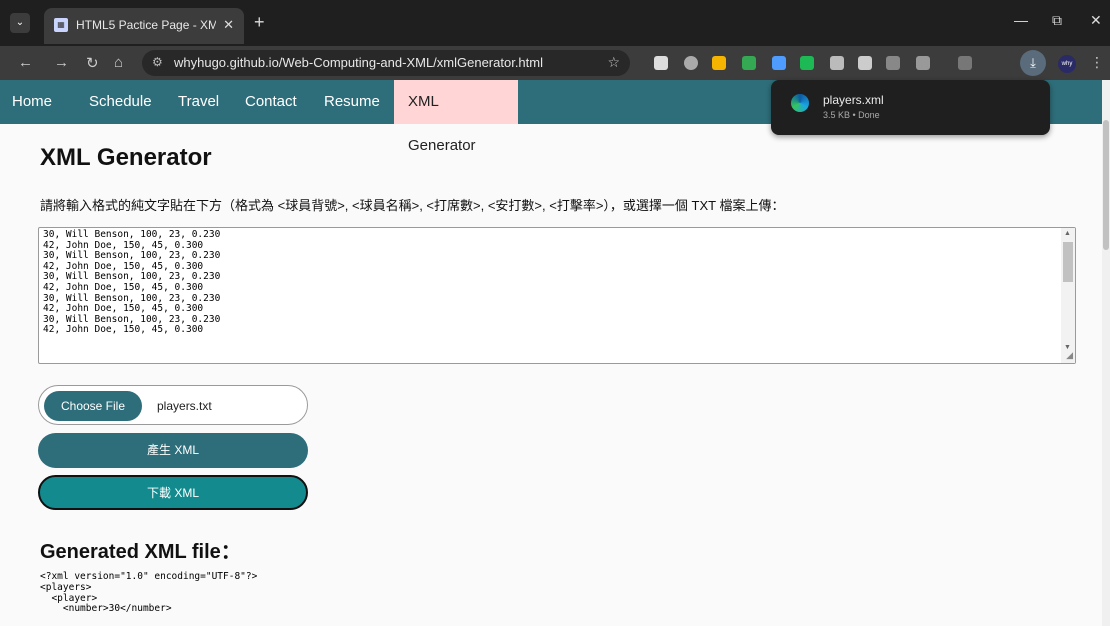  What do you see at coordinates (20, 23) in the screenshot?
I see `tab-search-dropdown-icon: ⌄` at bounding box center [20, 23].